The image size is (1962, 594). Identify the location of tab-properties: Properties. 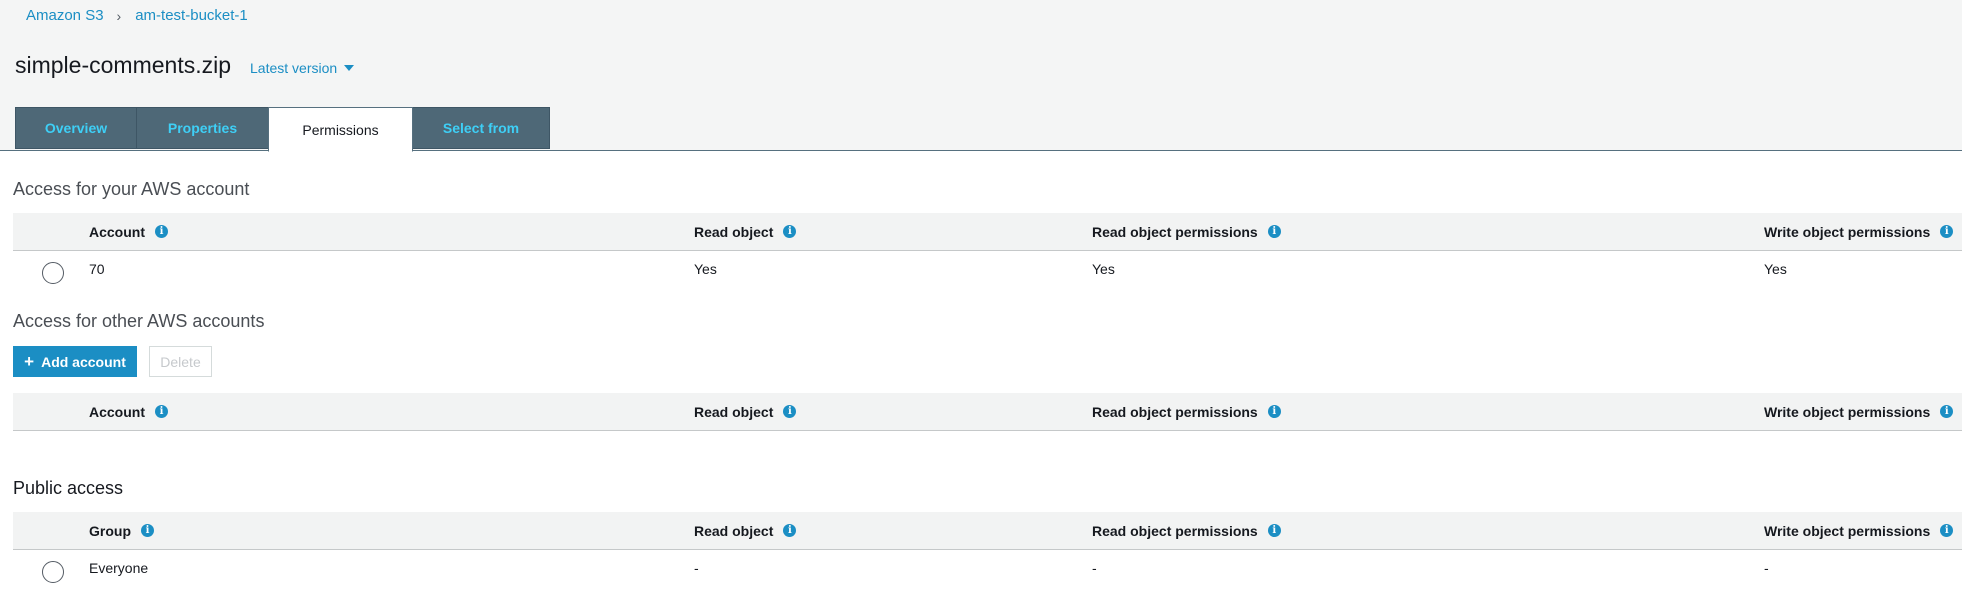
(202, 128).